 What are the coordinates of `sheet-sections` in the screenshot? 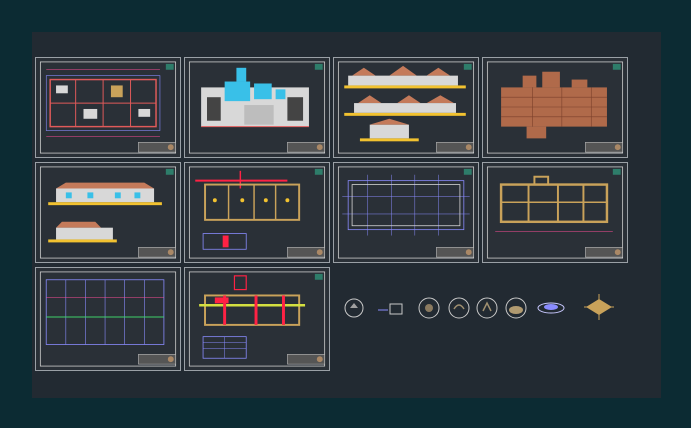 It's located at (108, 212).